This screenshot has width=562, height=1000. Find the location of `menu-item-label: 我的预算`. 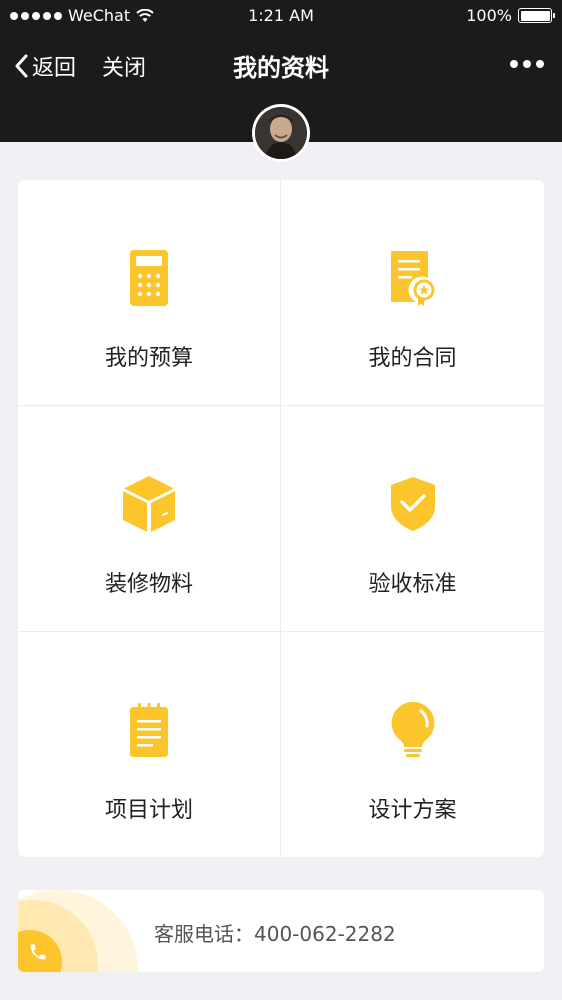

menu-item-label: 我的预算 is located at coordinates (148, 358).